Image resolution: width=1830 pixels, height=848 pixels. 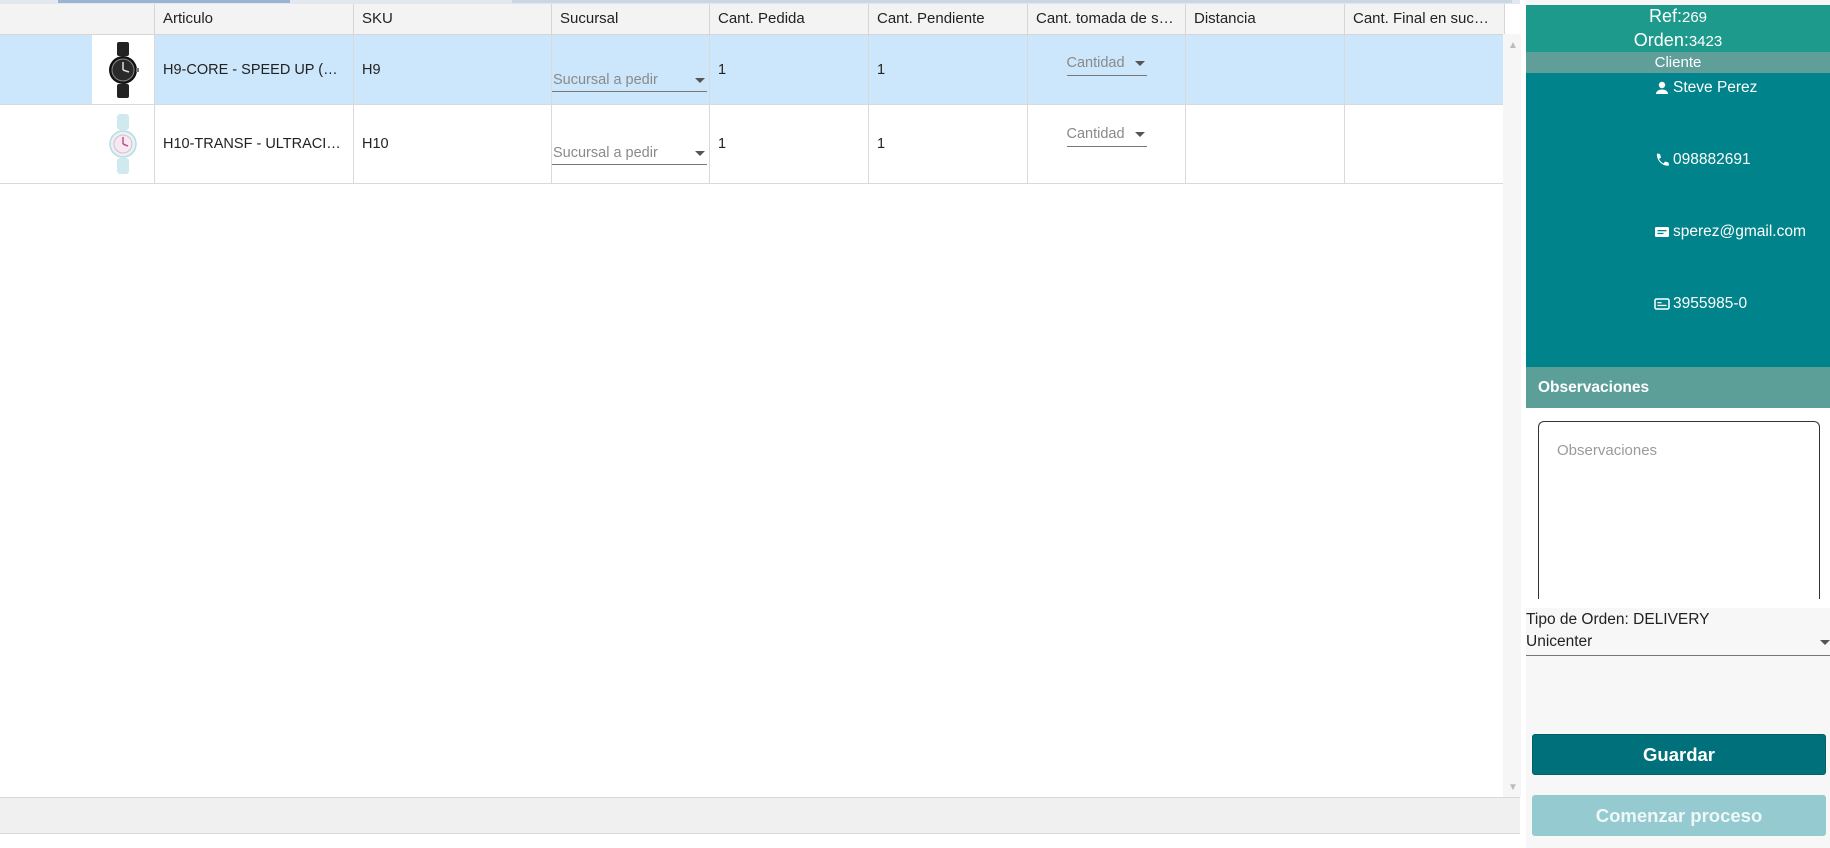 I want to click on observaciones-textarea, so click(x=1679, y=510).